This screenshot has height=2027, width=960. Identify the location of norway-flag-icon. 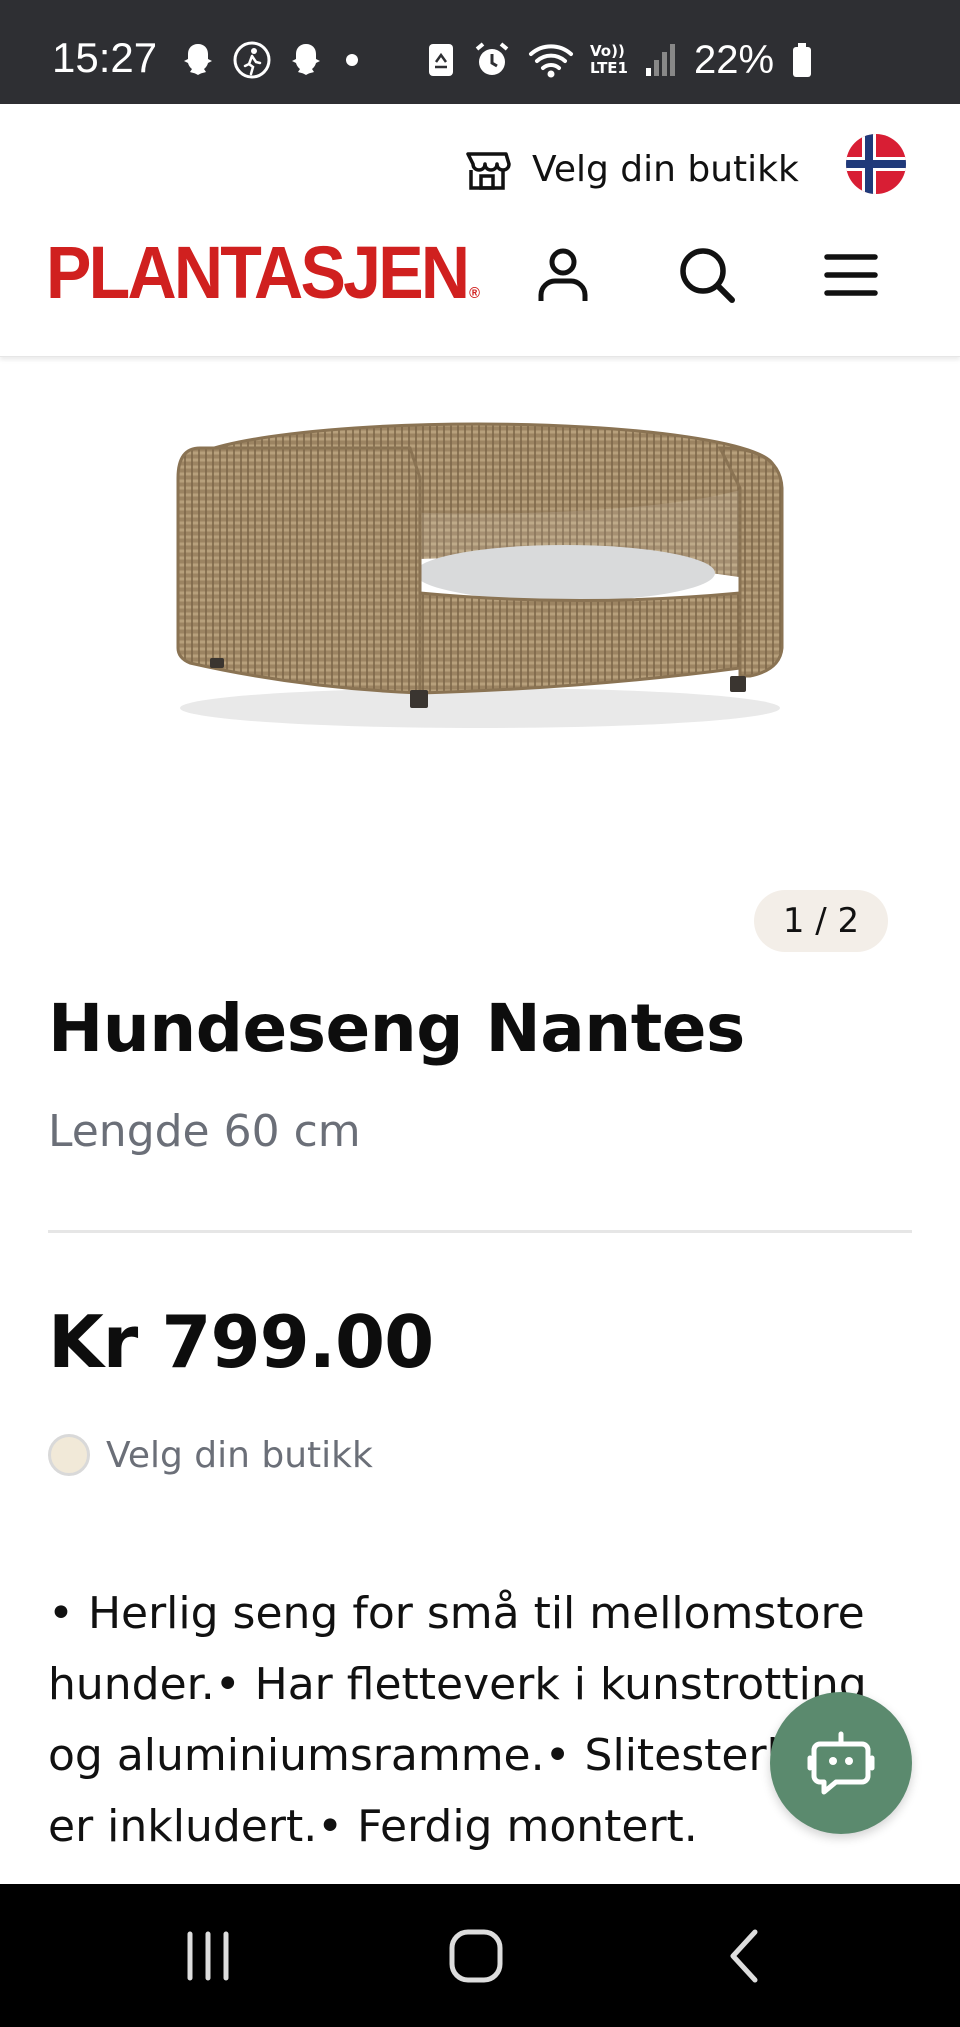
(876, 164).